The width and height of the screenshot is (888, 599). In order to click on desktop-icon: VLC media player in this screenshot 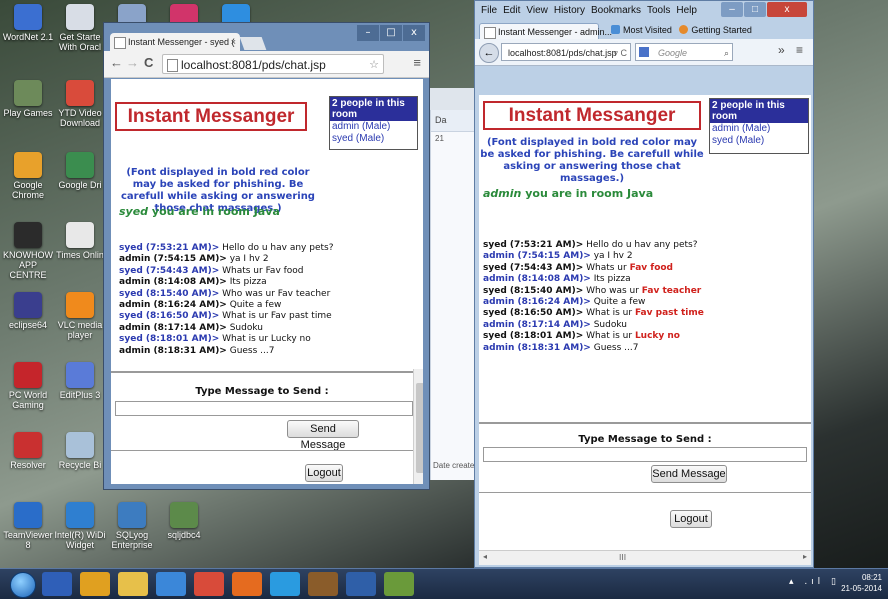, I will do `click(80, 316)`.